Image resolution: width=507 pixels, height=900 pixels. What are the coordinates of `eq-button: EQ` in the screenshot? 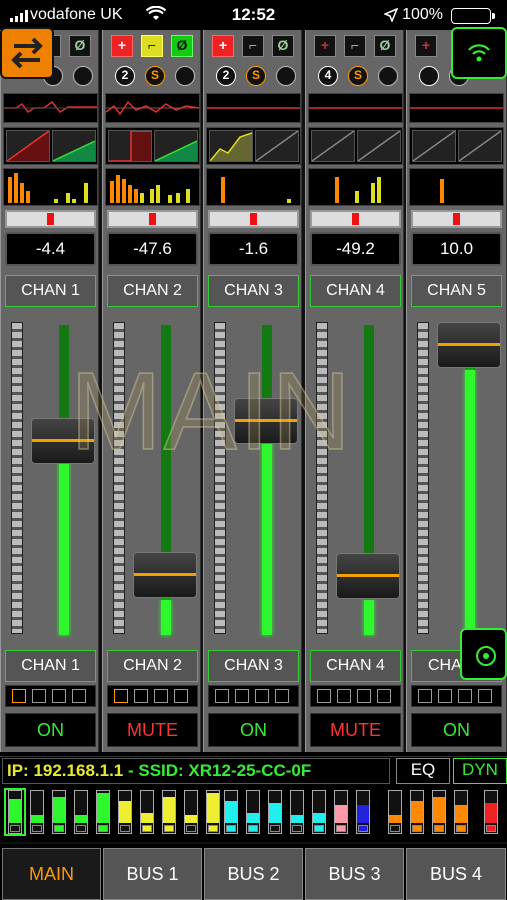 It's located at (423, 771).